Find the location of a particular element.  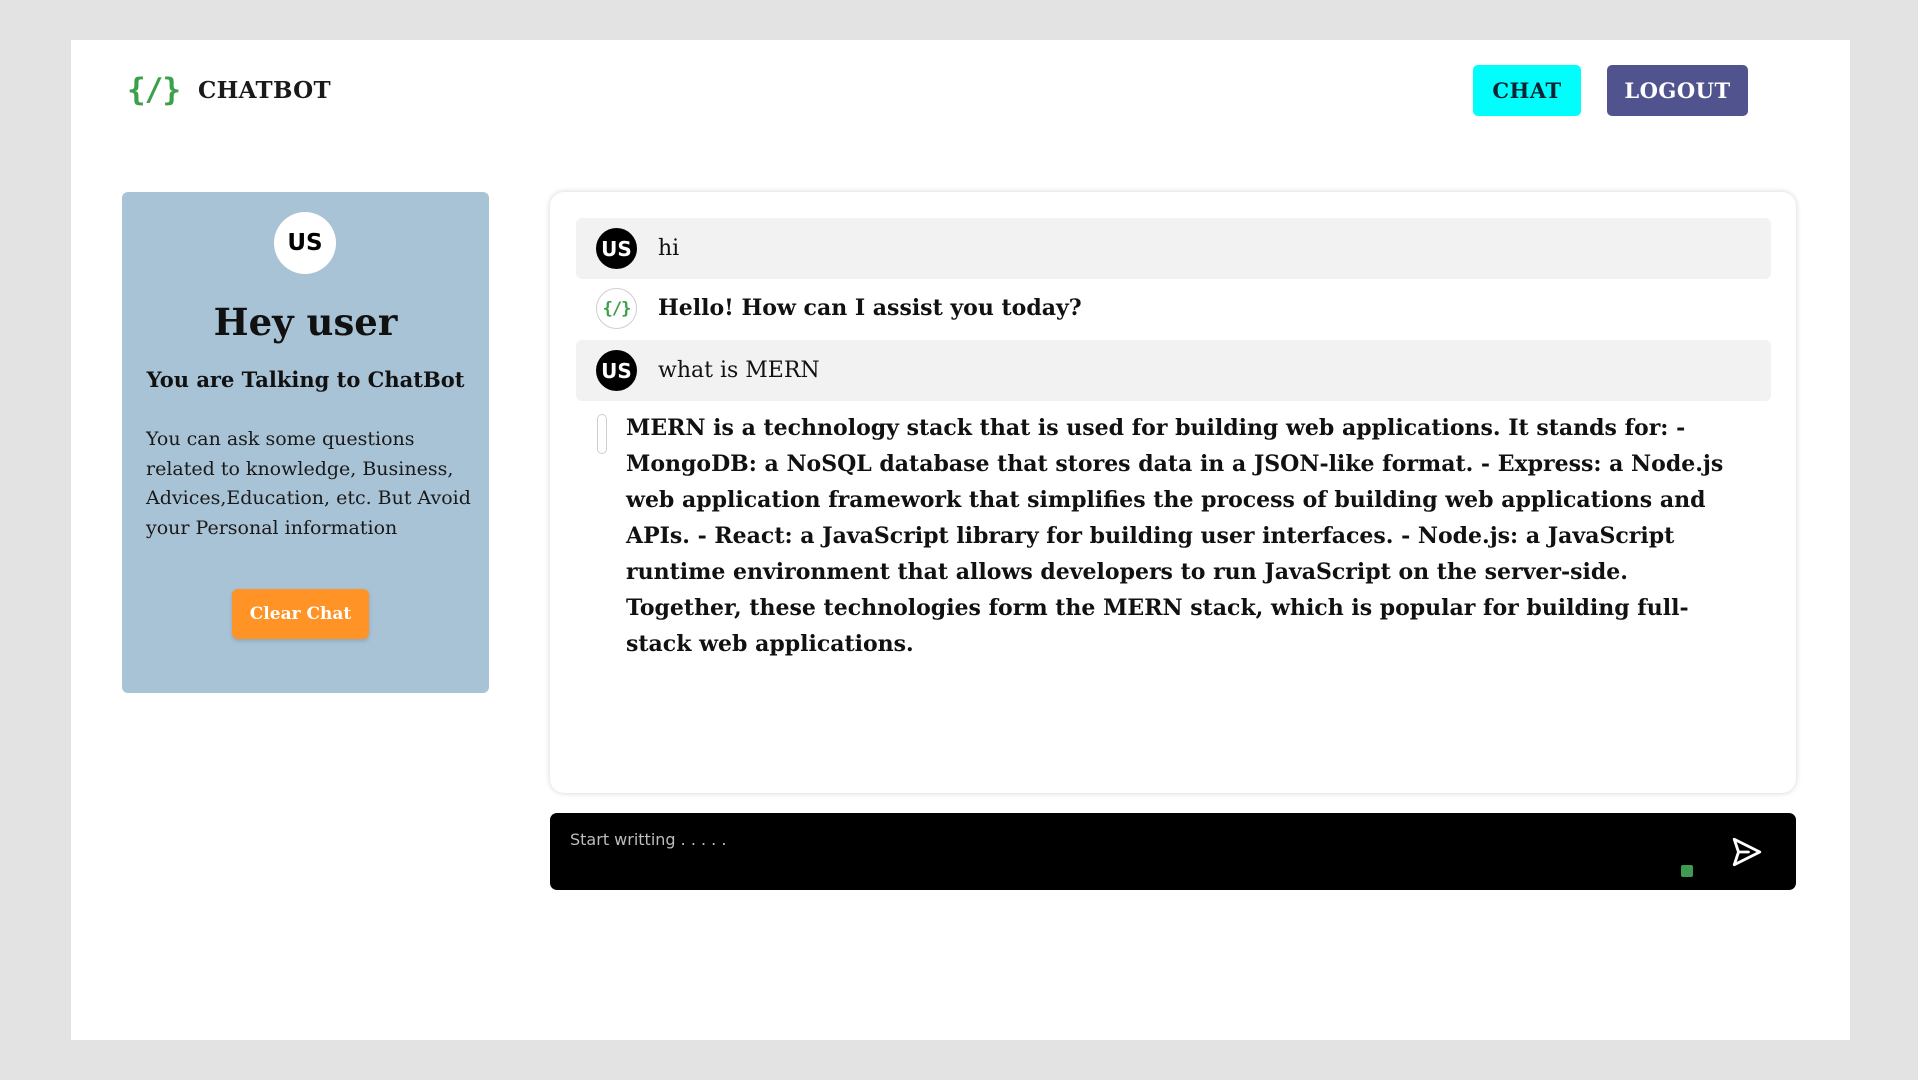

send-icon is located at coordinates (1747, 852).